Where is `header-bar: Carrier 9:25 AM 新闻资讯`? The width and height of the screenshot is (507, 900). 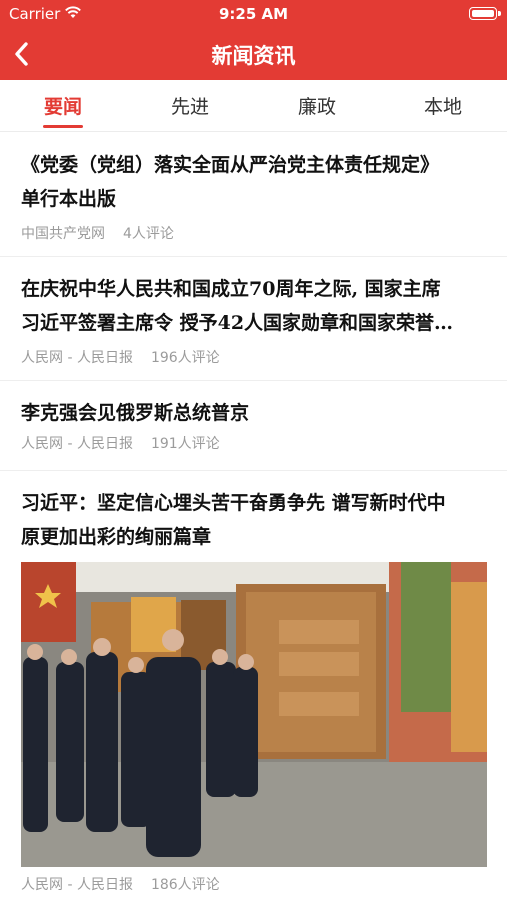
header-bar: Carrier 9:25 AM 新闻资讯 is located at coordinates (253, 40).